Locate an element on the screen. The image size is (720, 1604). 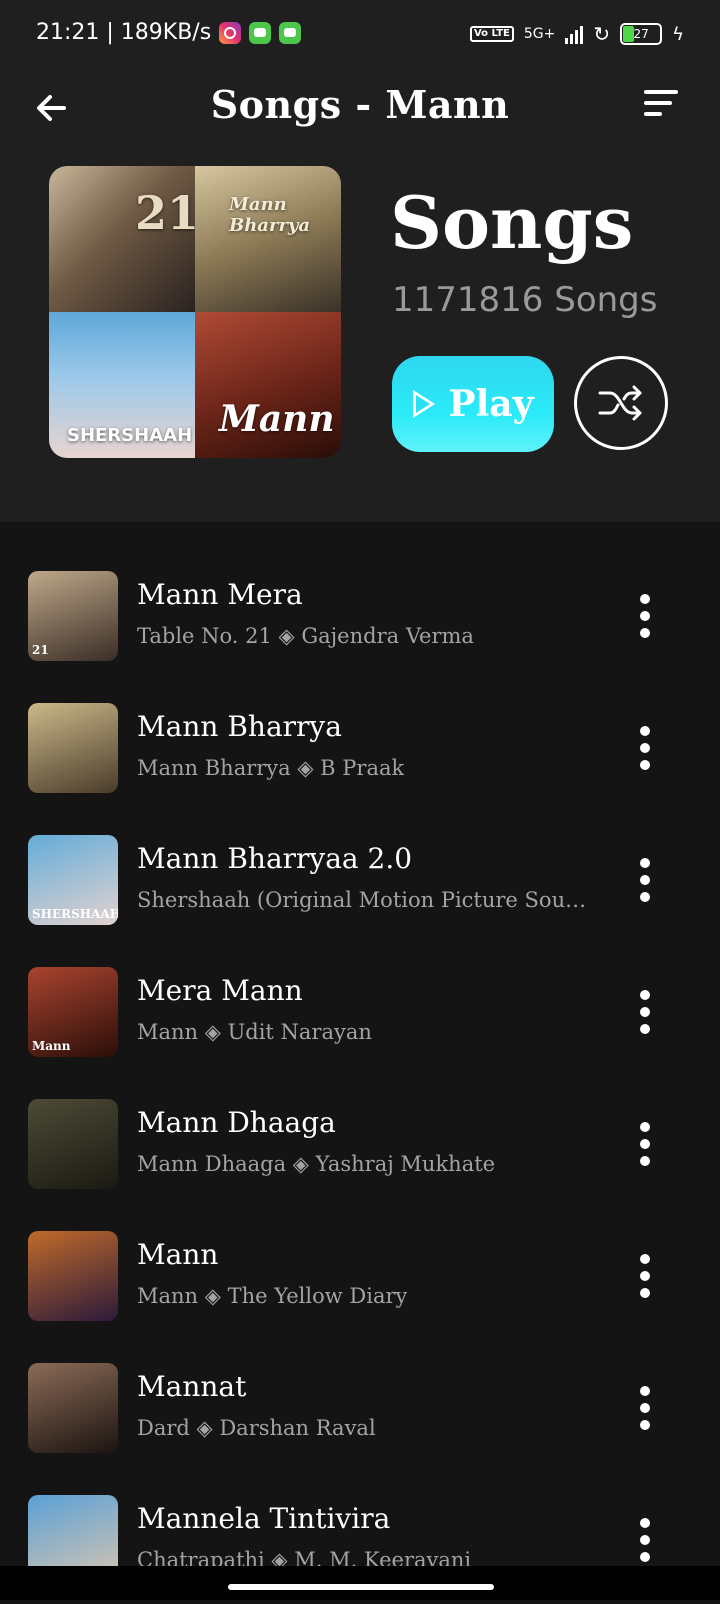
shuffle-button is located at coordinates (621, 403).